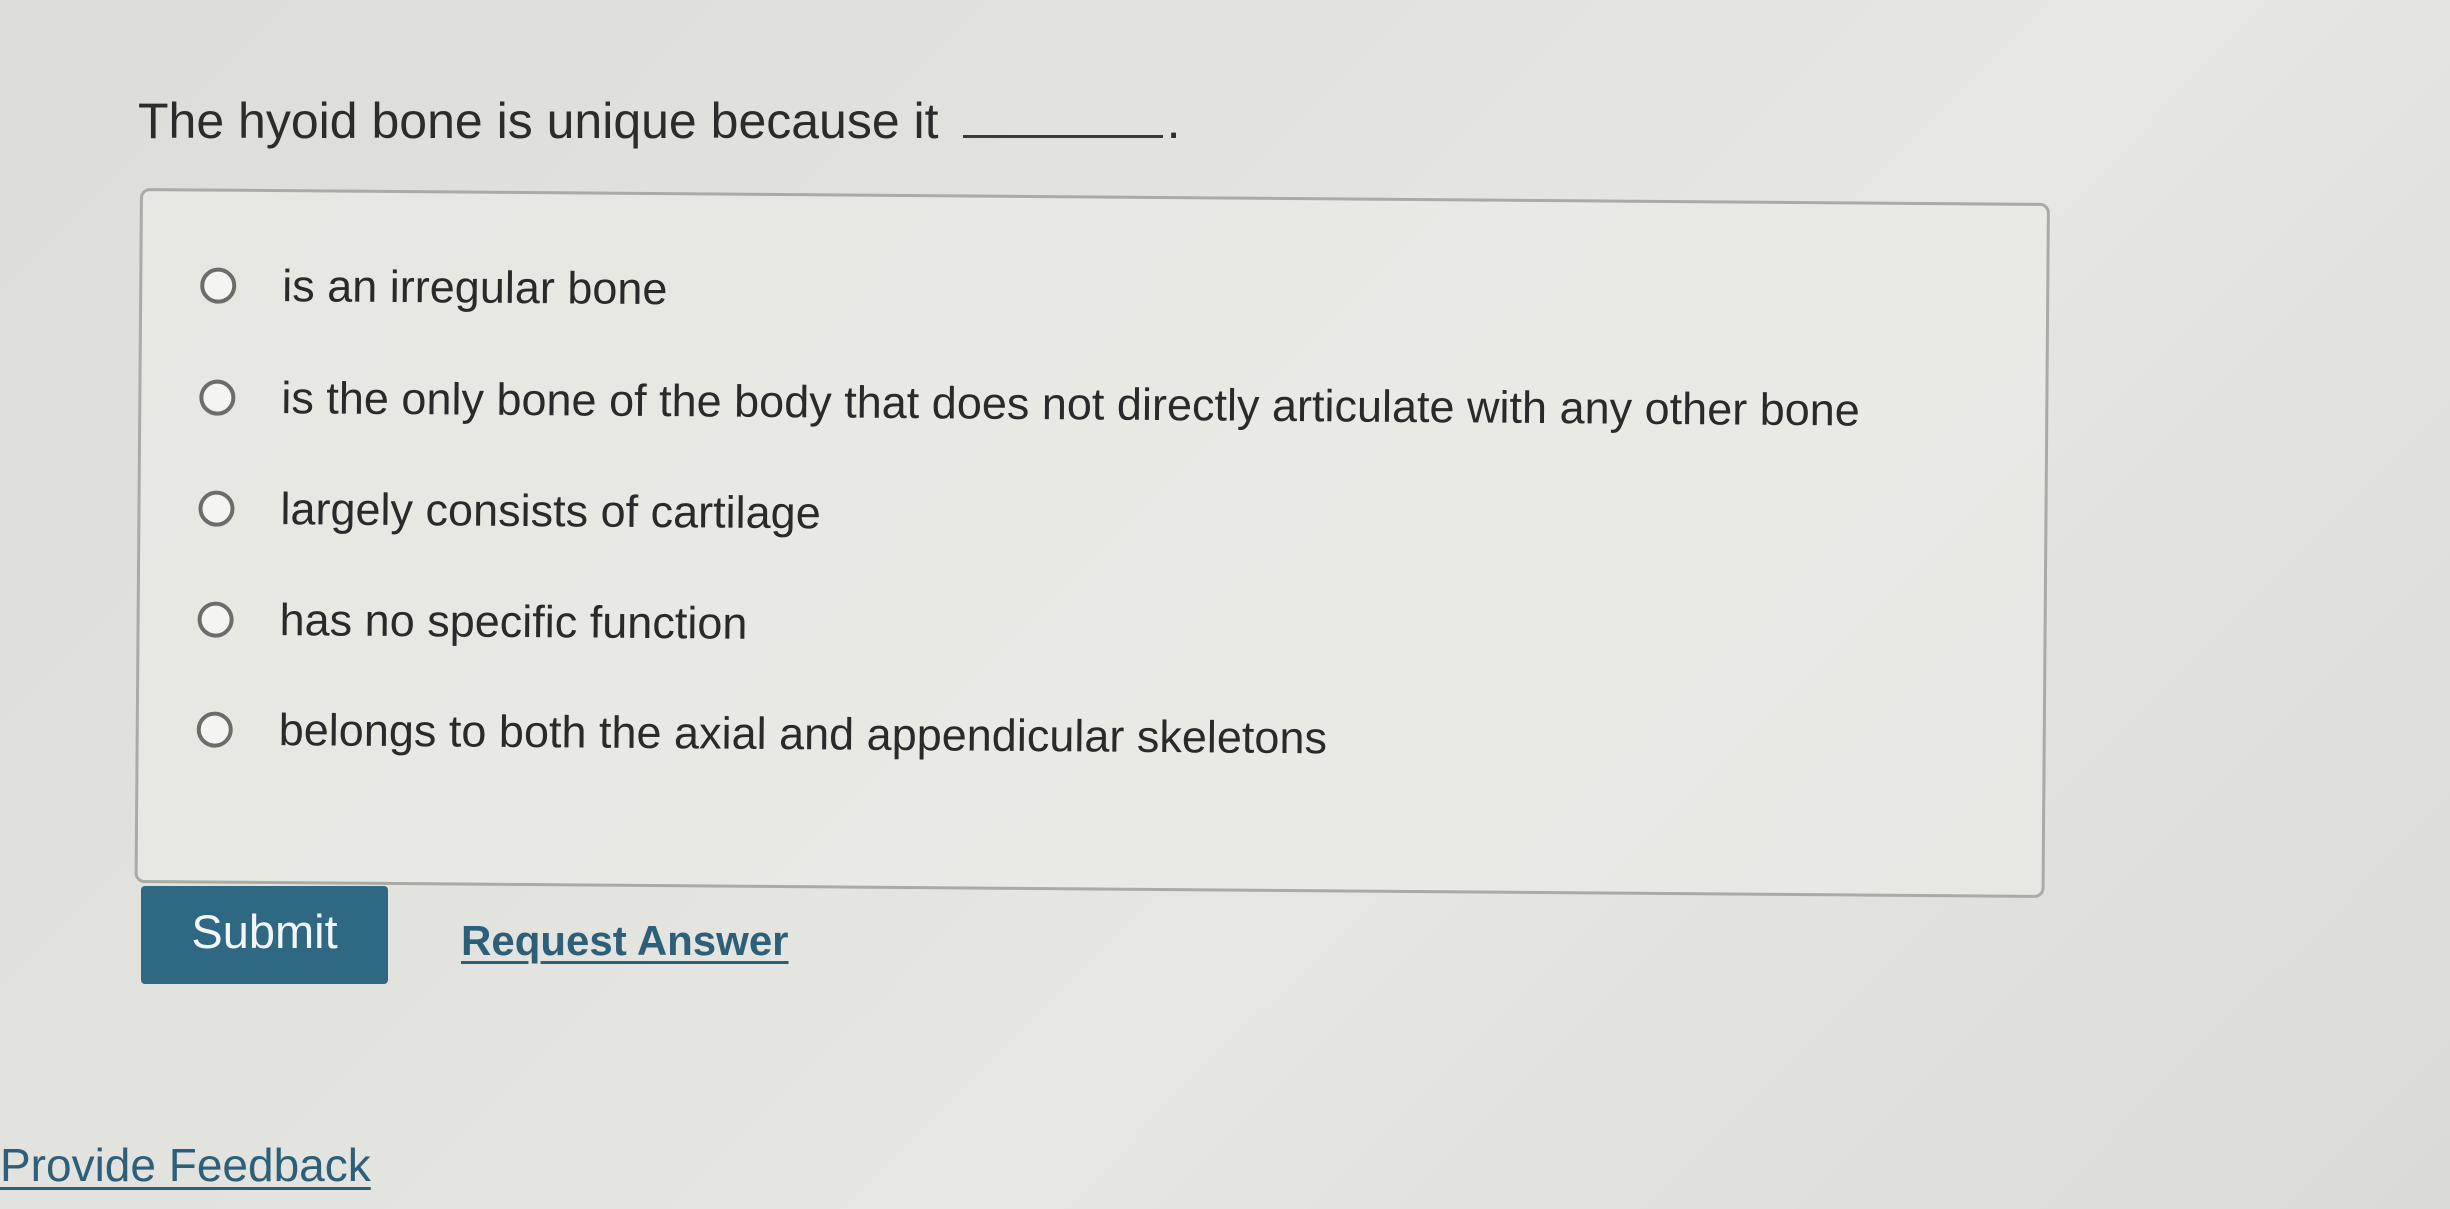 The height and width of the screenshot is (1209, 2450). I want to click on option-cartilage: largely consists of cartilage, so click(509, 510).